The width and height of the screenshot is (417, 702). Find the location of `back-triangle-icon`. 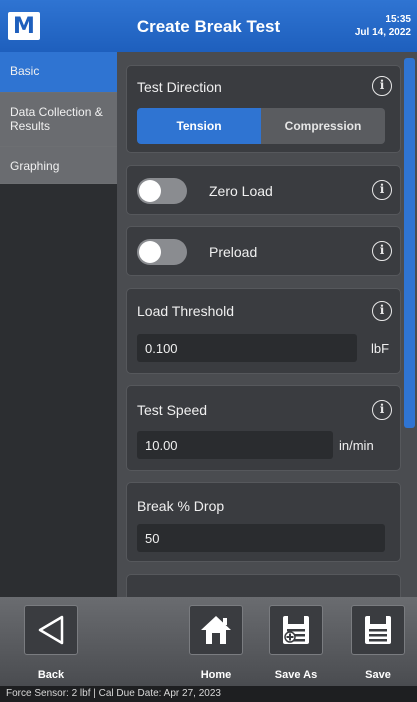

back-triangle-icon is located at coordinates (51, 630).